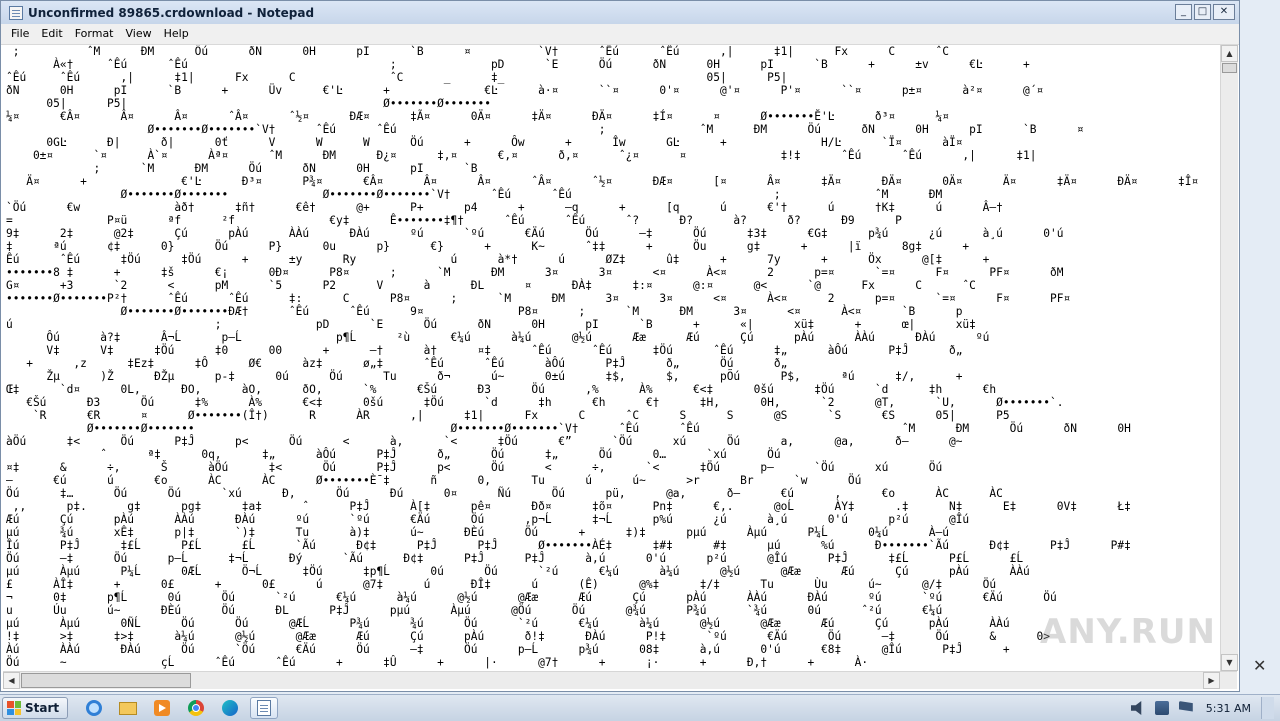 The width and height of the screenshot is (1280, 721). What do you see at coordinates (42, 708) in the screenshot?
I see `start-label: Start` at bounding box center [42, 708].